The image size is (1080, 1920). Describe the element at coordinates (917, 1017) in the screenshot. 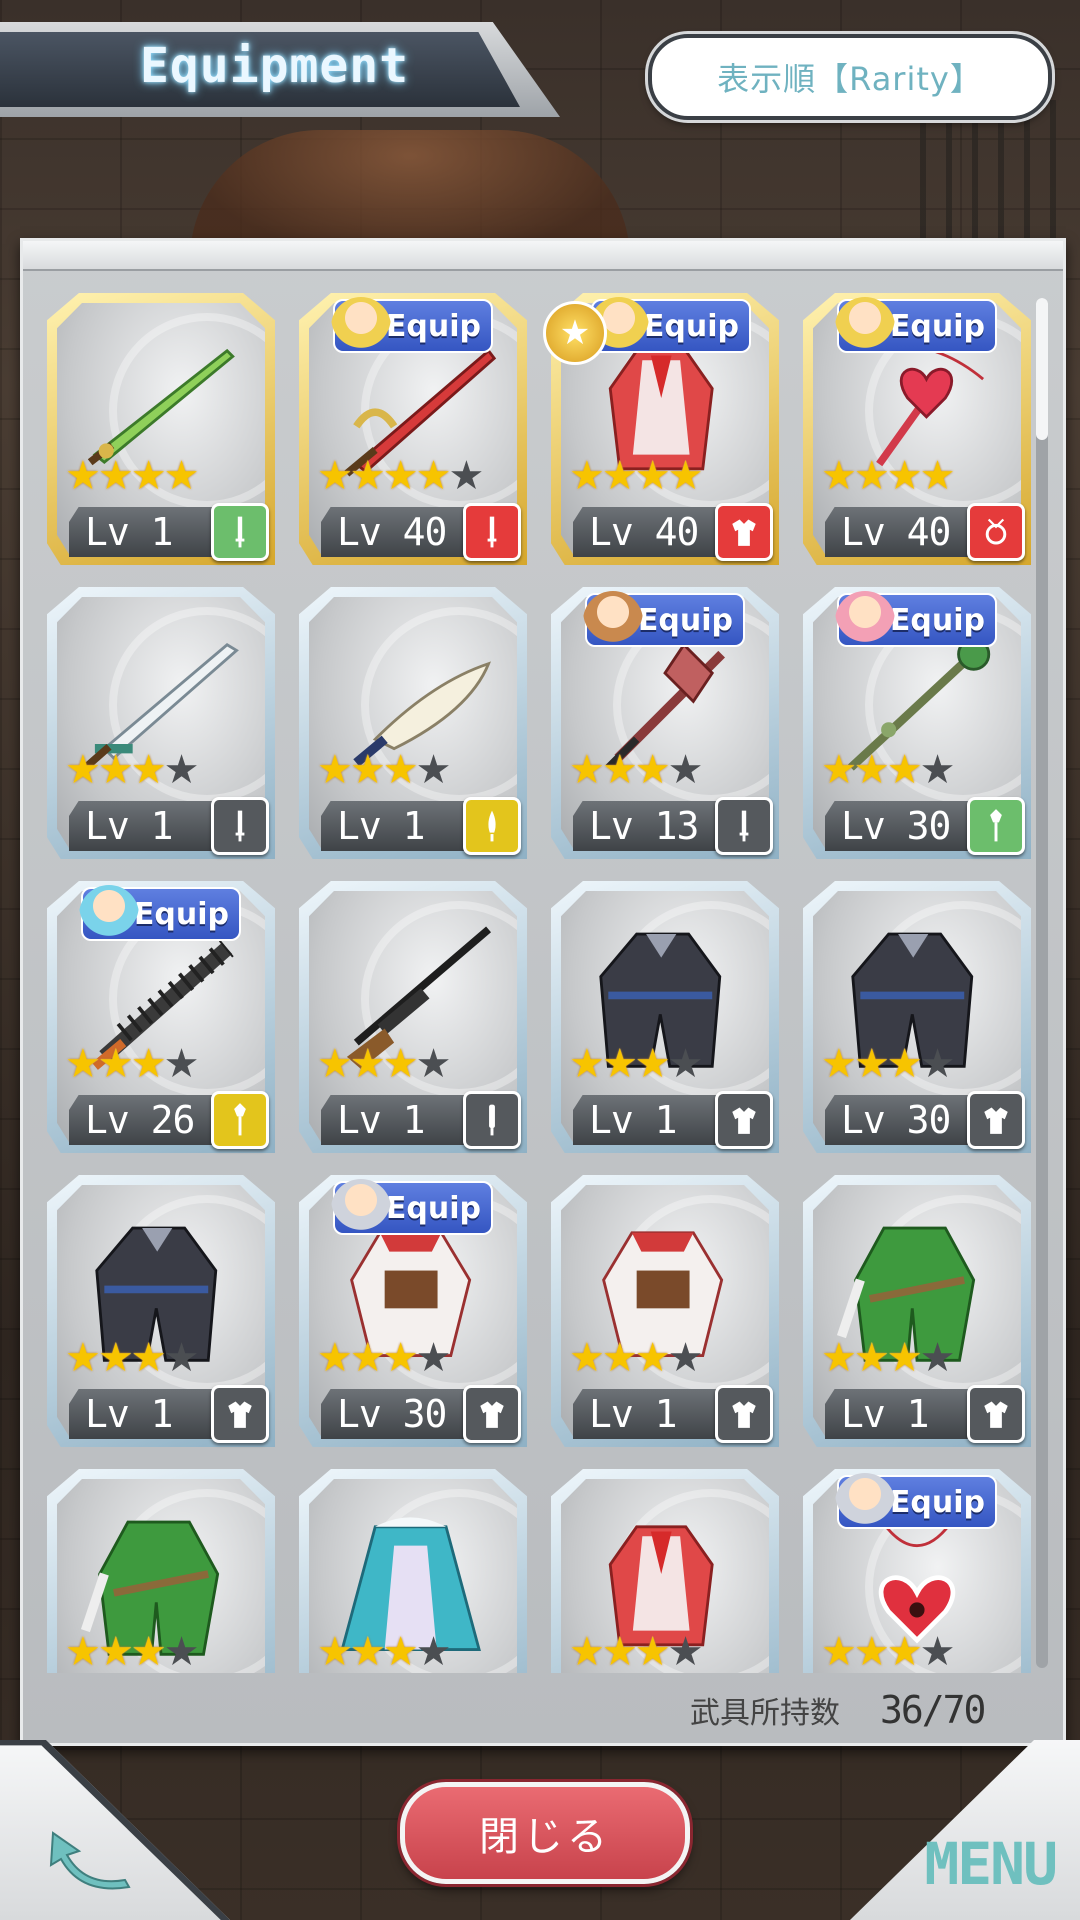

I see `equipment-card: ★★★★ Lv 30` at that location.